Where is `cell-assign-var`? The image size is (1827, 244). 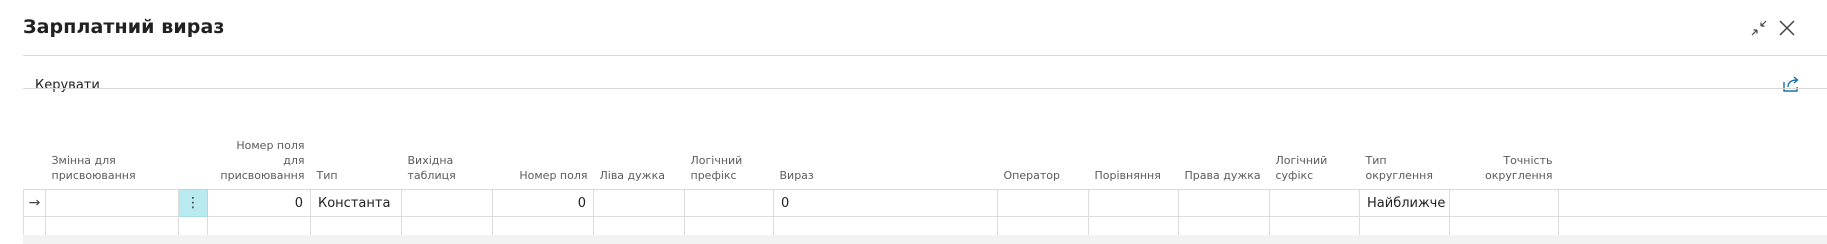 cell-assign-var is located at coordinates (112, 203).